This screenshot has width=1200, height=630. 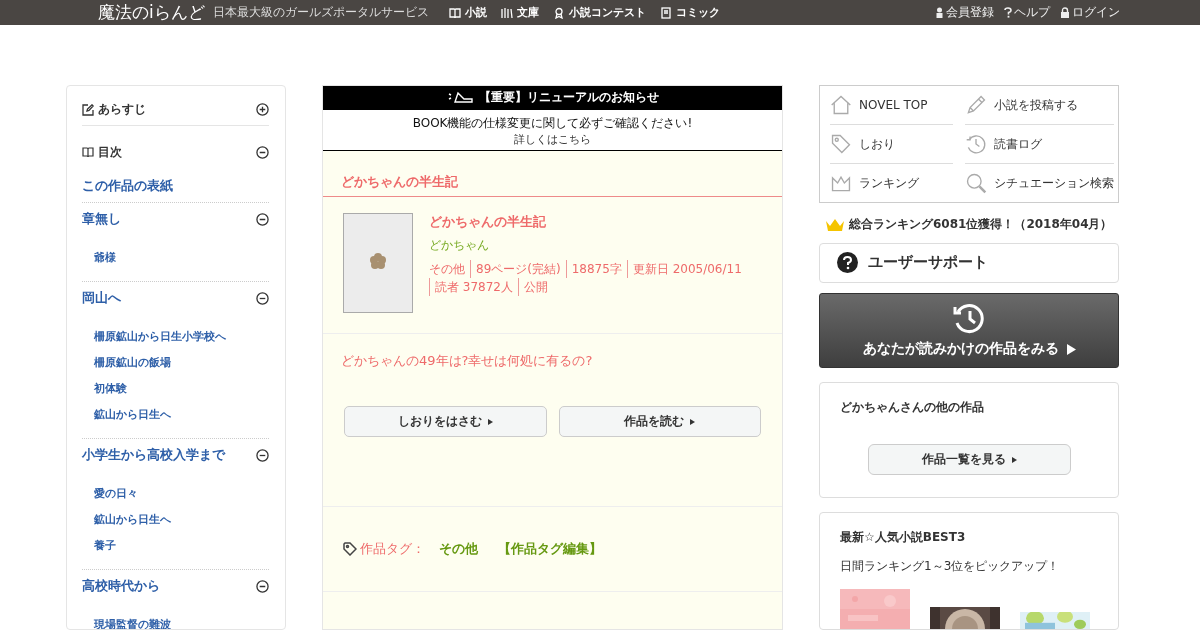 I want to click on episode-link: 初体験, so click(x=181, y=389).